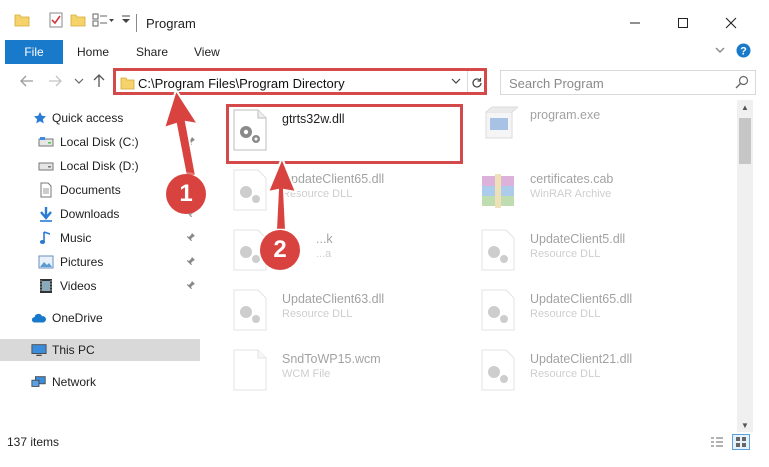 This screenshot has height=467, width=769. I want to click on title-bar: Program, so click(384, 20).